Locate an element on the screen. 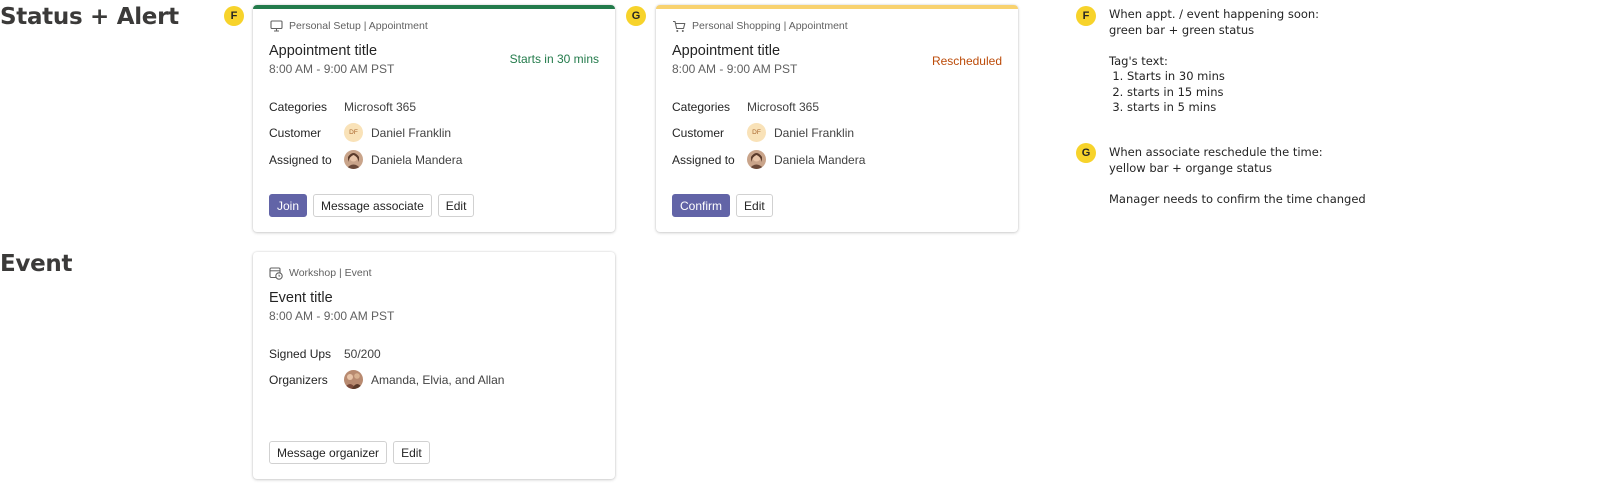 The image size is (1600, 493). note-line: yellow bar + organge status is located at coordinates (1190, 167).